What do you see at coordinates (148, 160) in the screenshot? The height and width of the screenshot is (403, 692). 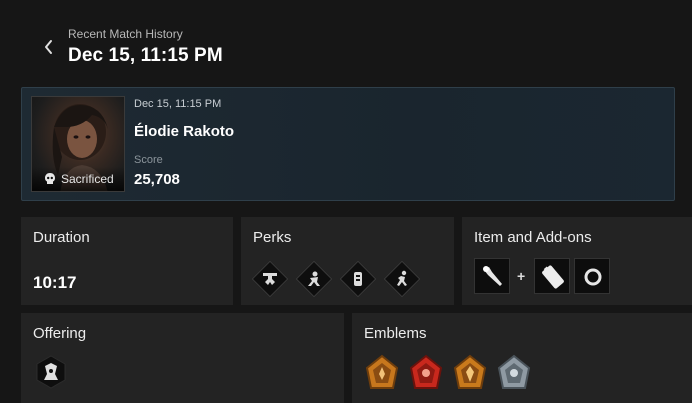 I see `score-label: Score` at bounding box center [148, 160].